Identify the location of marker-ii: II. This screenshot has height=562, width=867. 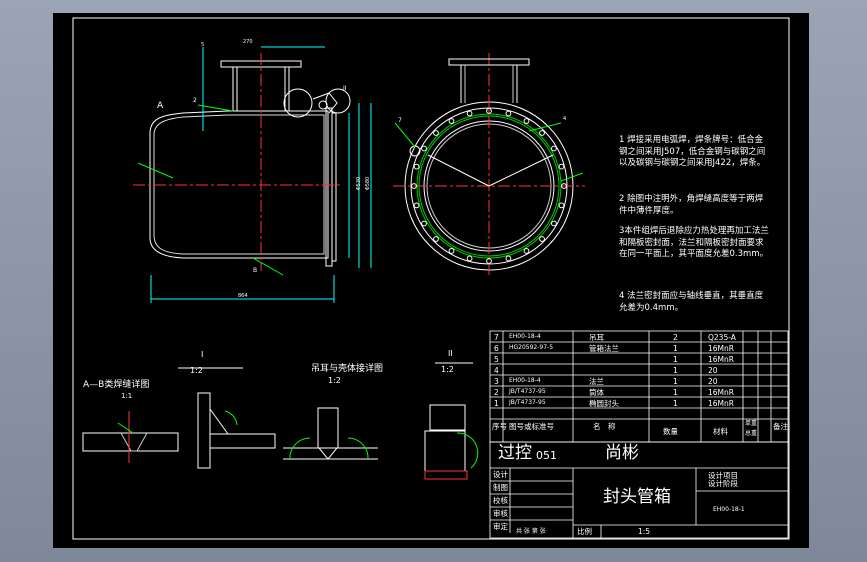
(345, 88).